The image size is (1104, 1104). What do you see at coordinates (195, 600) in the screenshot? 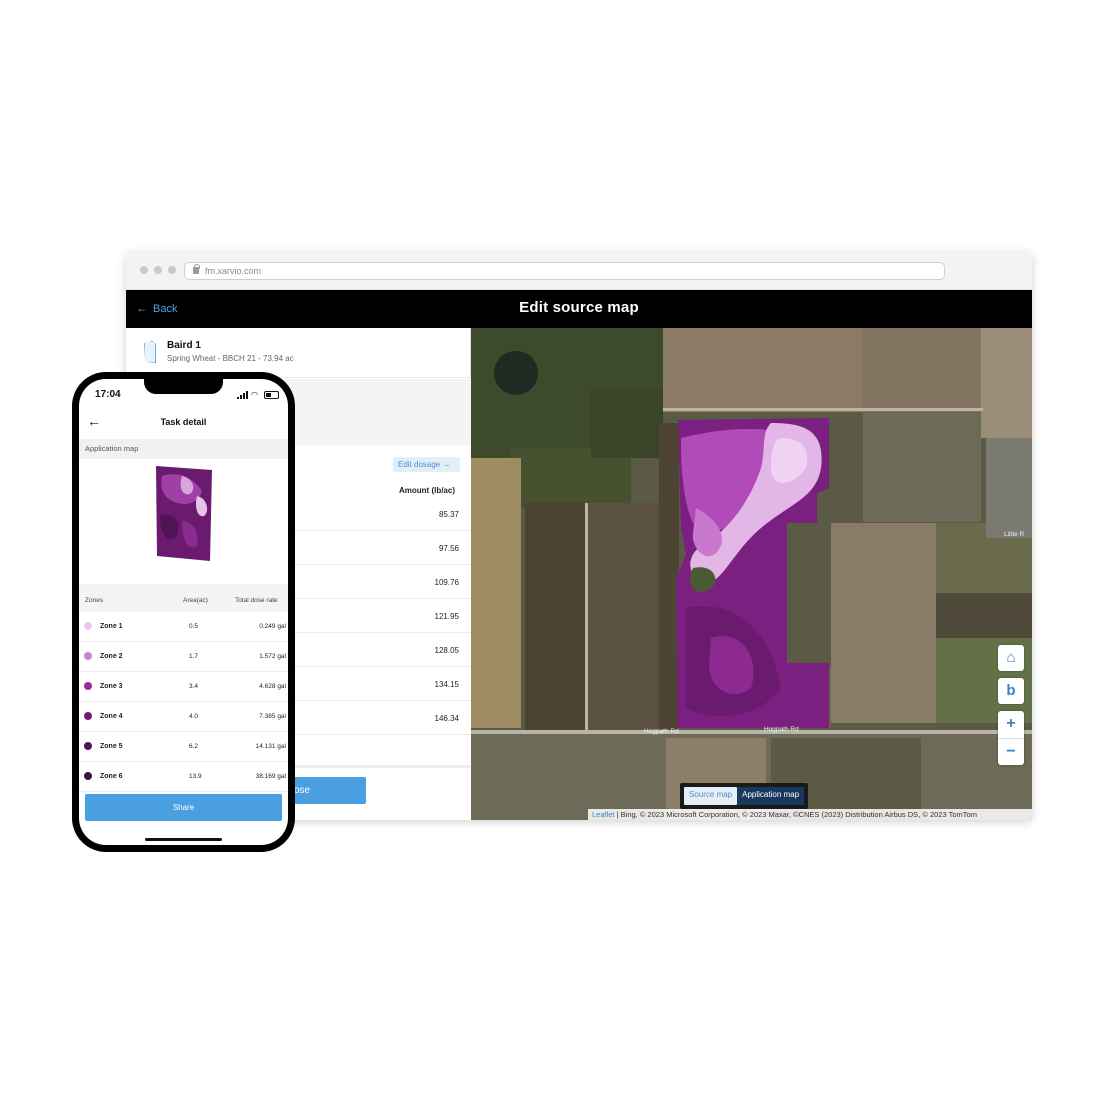
I see `area-column-label: Area(ac)` at bounding box center [195, 600].